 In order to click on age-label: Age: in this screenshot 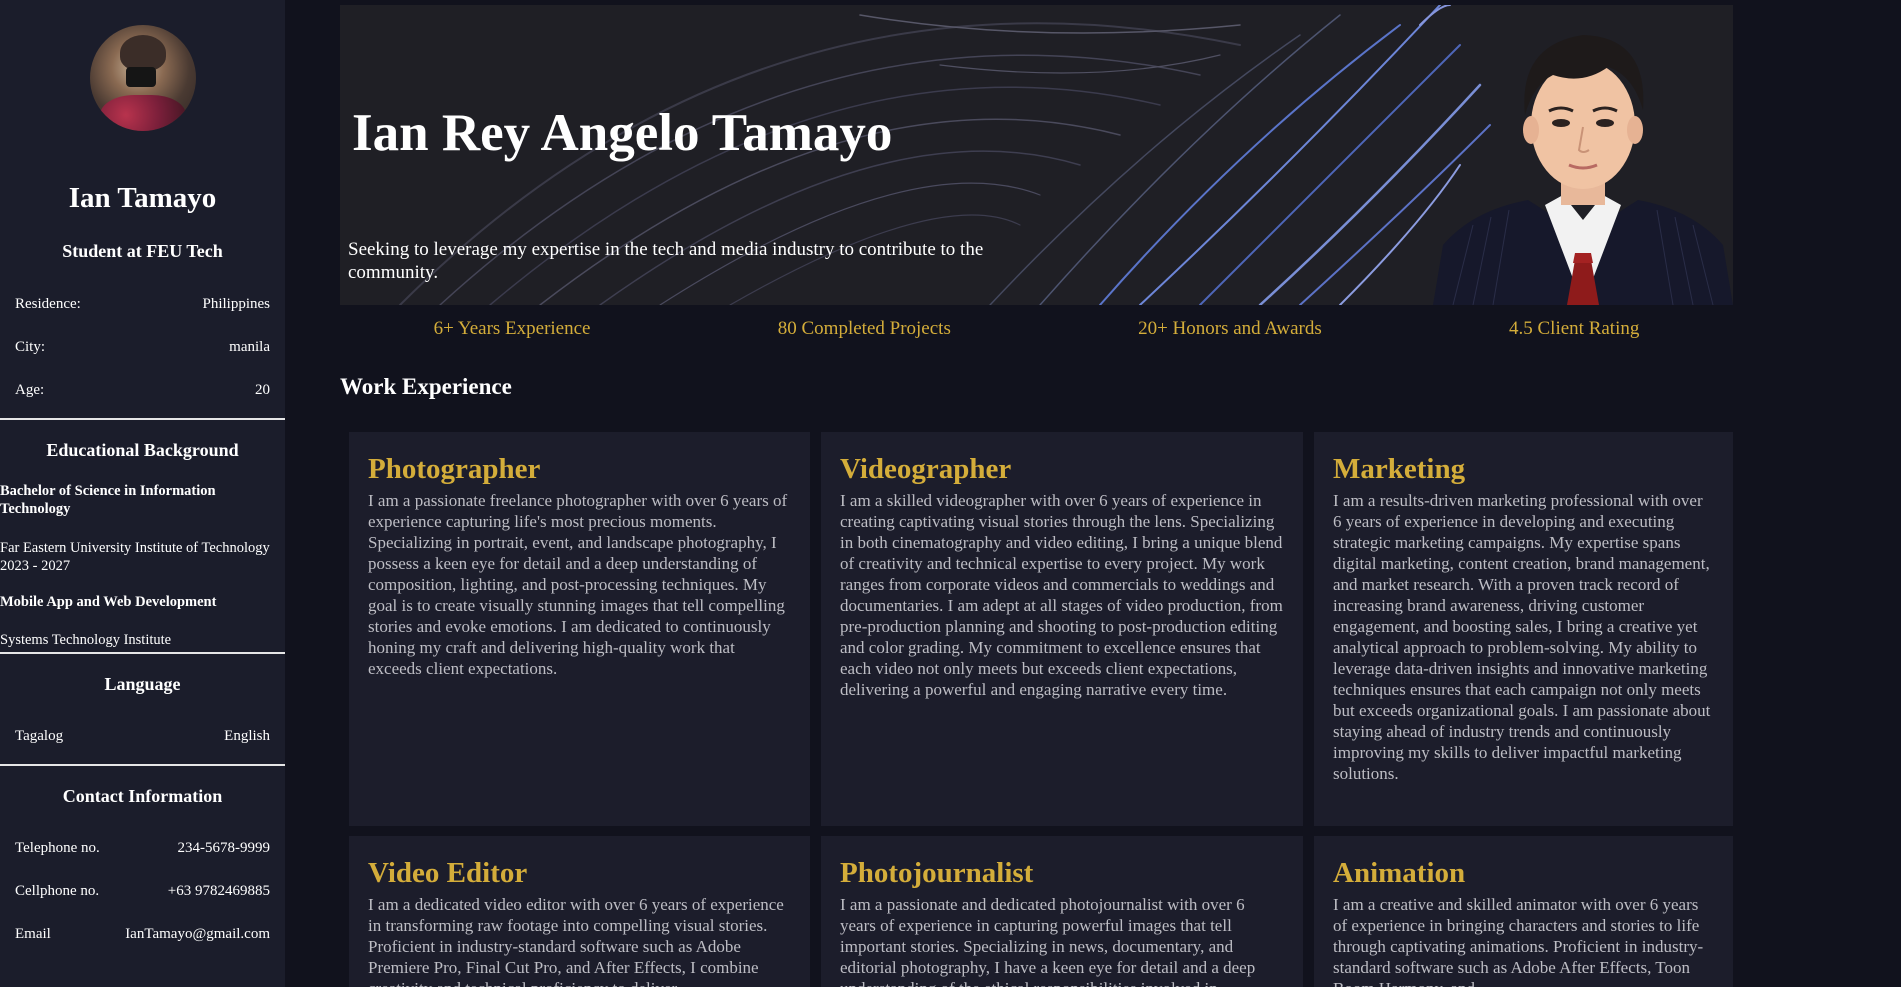, I will do `click(30, 390)`.